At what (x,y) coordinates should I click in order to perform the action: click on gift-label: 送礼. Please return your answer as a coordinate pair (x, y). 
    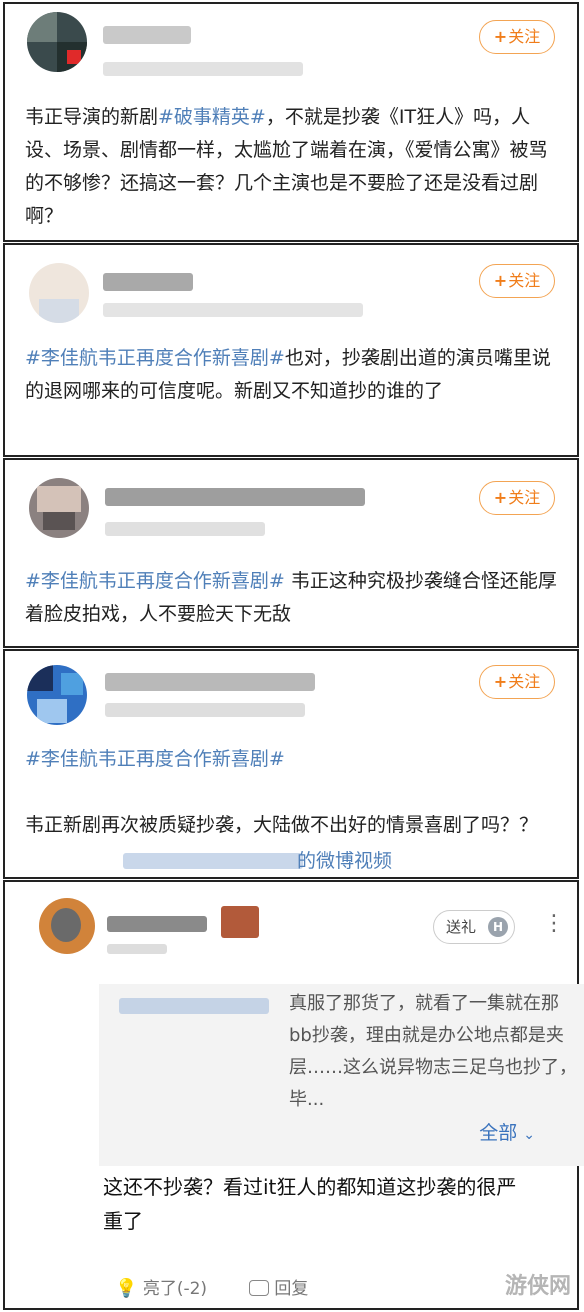
    Looking at the image, I should click on (461, 927).